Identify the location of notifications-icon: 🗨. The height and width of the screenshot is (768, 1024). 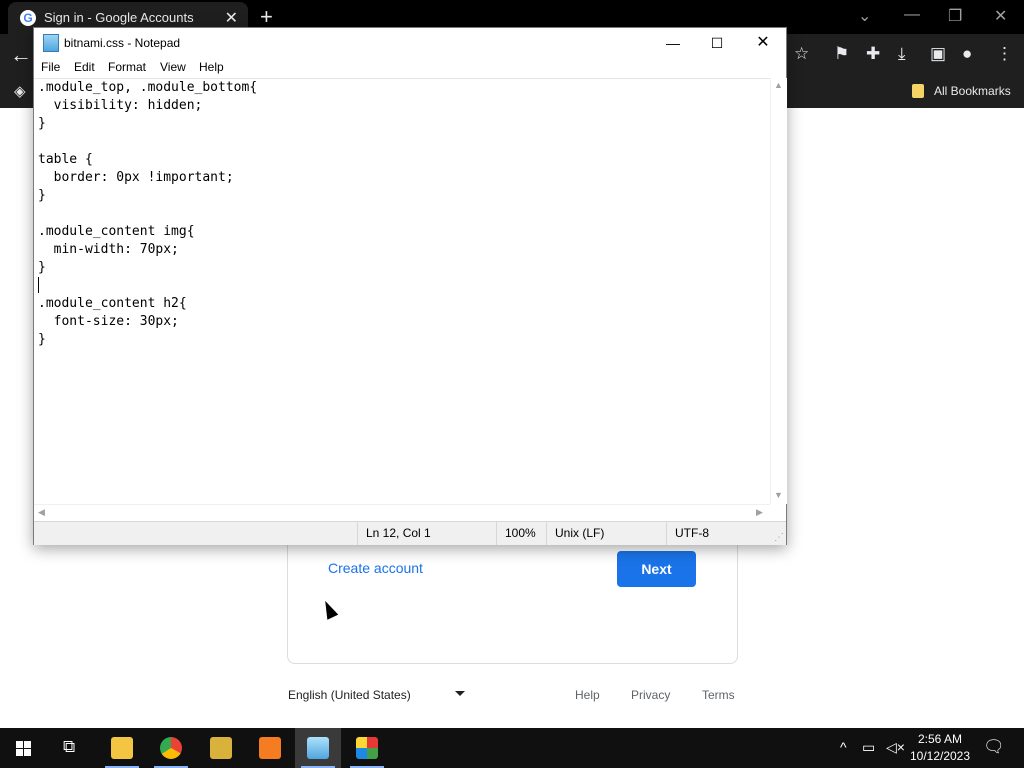
(994, 747).